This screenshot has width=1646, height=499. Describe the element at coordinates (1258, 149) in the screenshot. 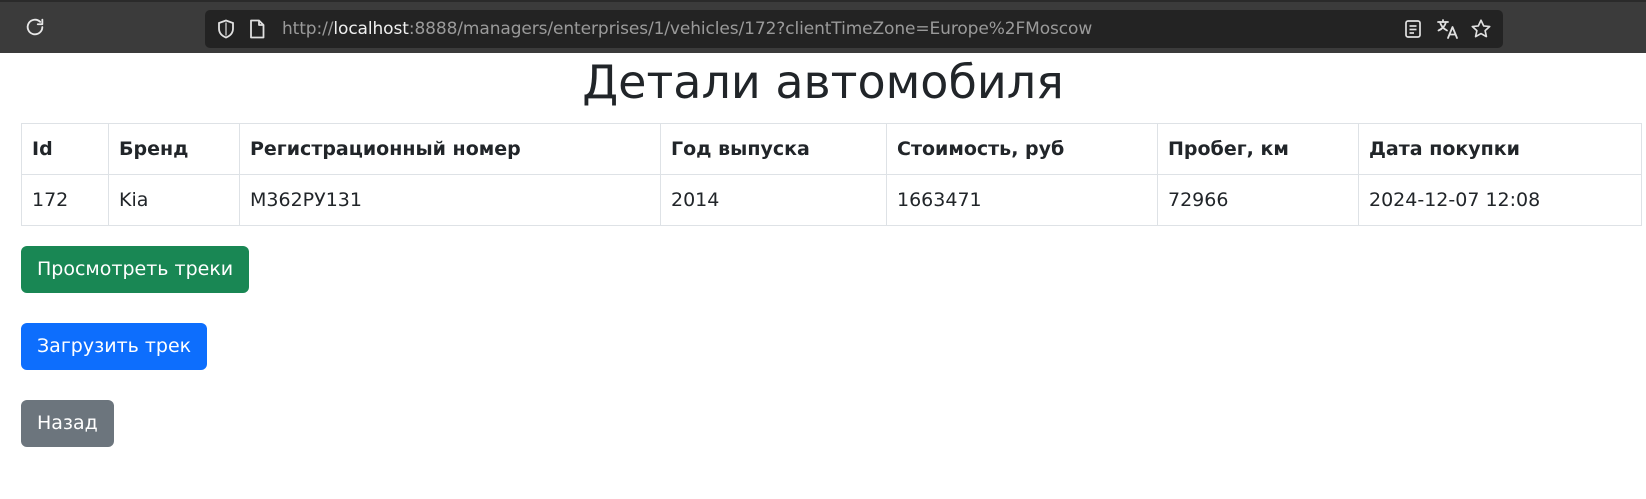

I see `header-mileage: Пробег, км` at that location.